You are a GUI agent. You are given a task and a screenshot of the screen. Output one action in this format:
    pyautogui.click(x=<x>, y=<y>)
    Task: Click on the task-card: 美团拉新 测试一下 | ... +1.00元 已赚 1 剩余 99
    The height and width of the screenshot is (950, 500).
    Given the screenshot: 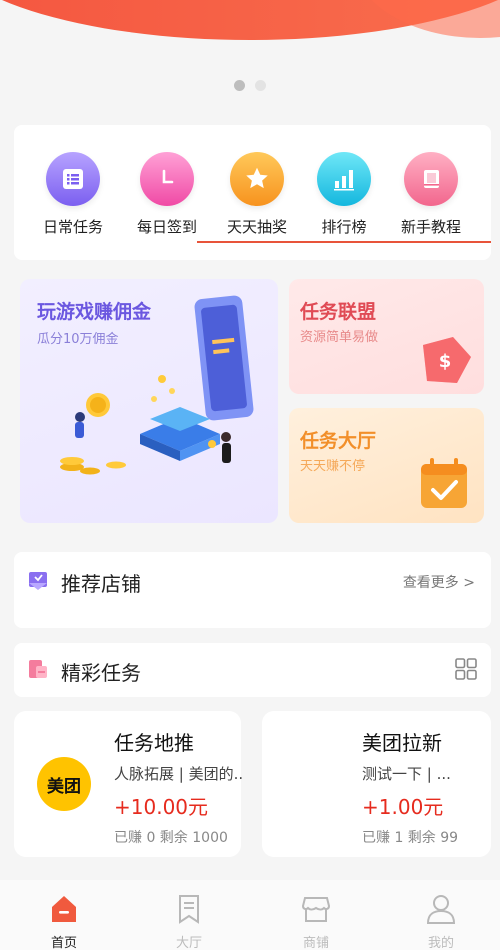 What is the action you would take?
    pyautogui.click(x=376, y=784)
    